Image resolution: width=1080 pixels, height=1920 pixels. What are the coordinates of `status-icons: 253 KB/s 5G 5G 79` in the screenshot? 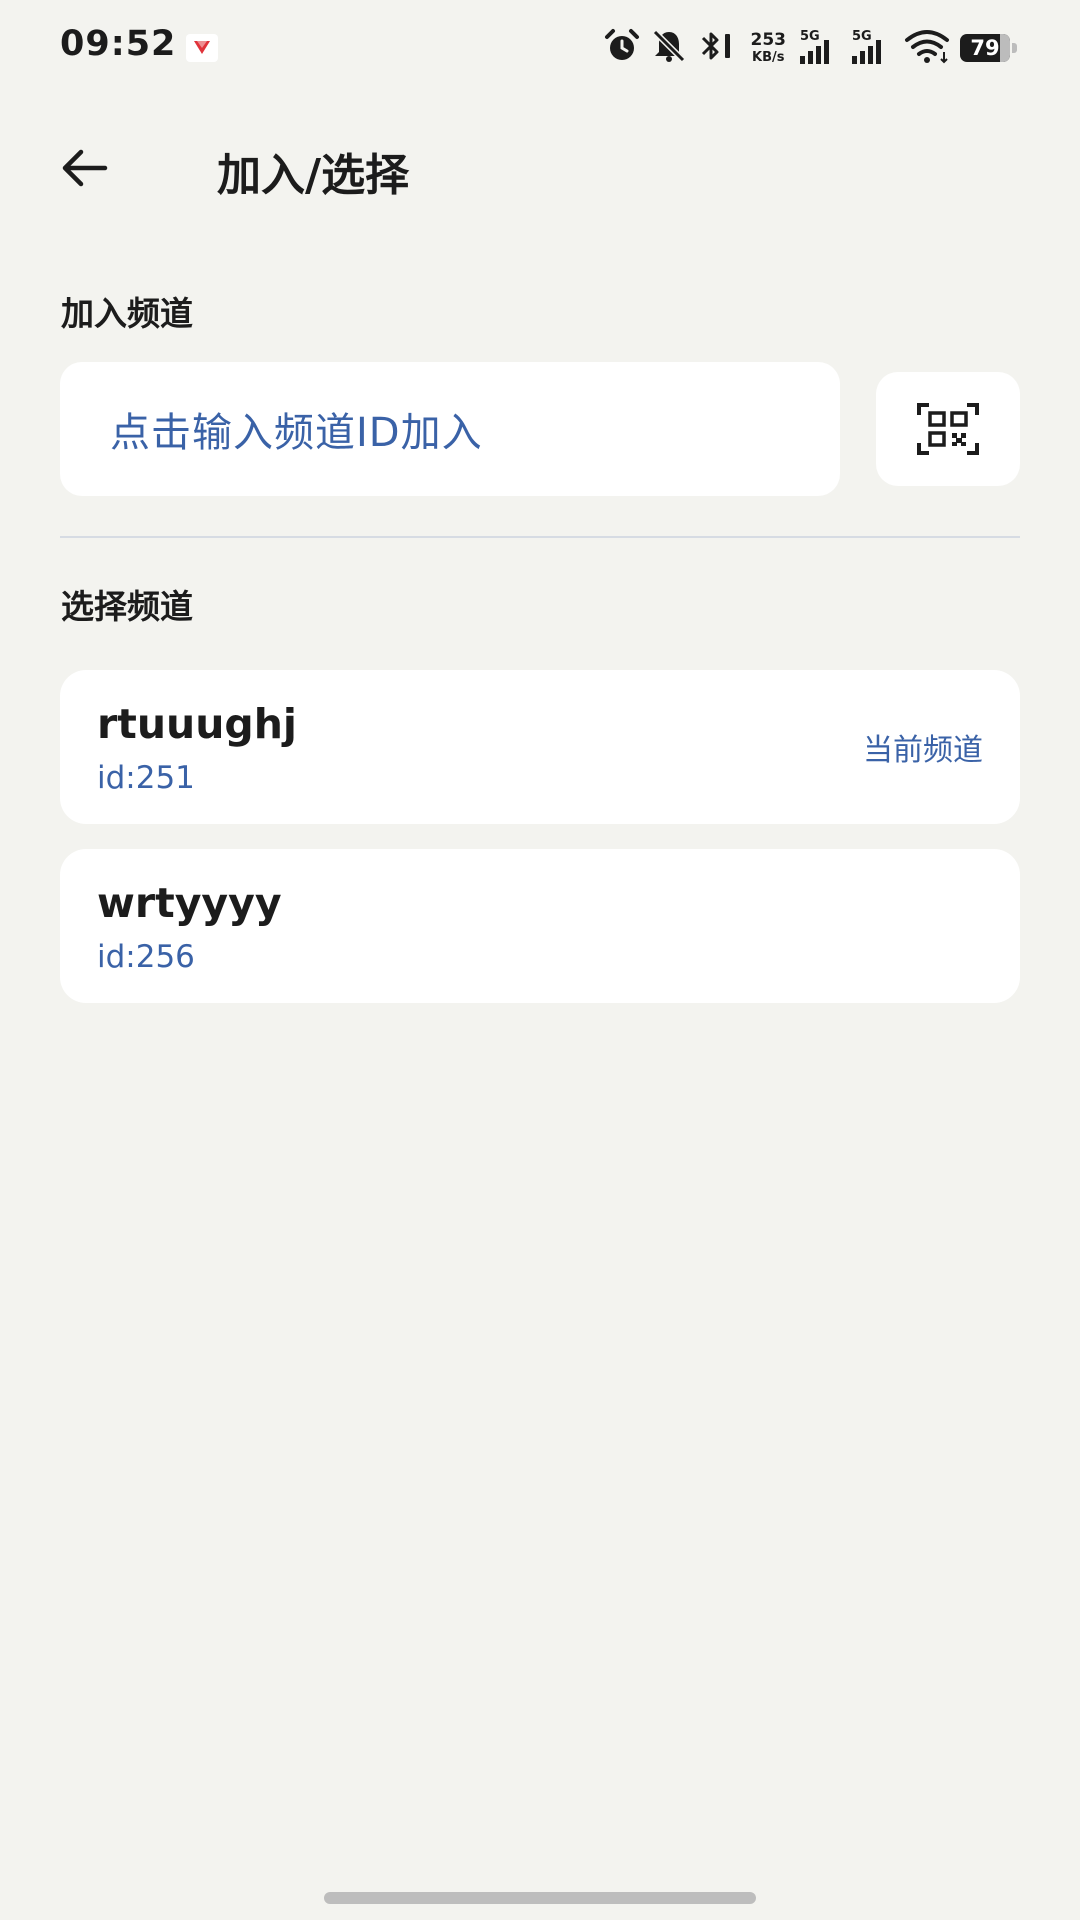 It's located at (812, 48).